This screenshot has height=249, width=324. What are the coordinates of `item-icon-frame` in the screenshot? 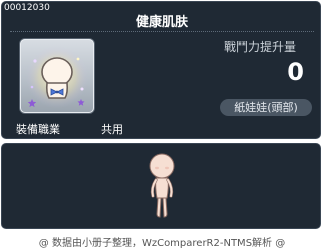 It's located at (57, 76).